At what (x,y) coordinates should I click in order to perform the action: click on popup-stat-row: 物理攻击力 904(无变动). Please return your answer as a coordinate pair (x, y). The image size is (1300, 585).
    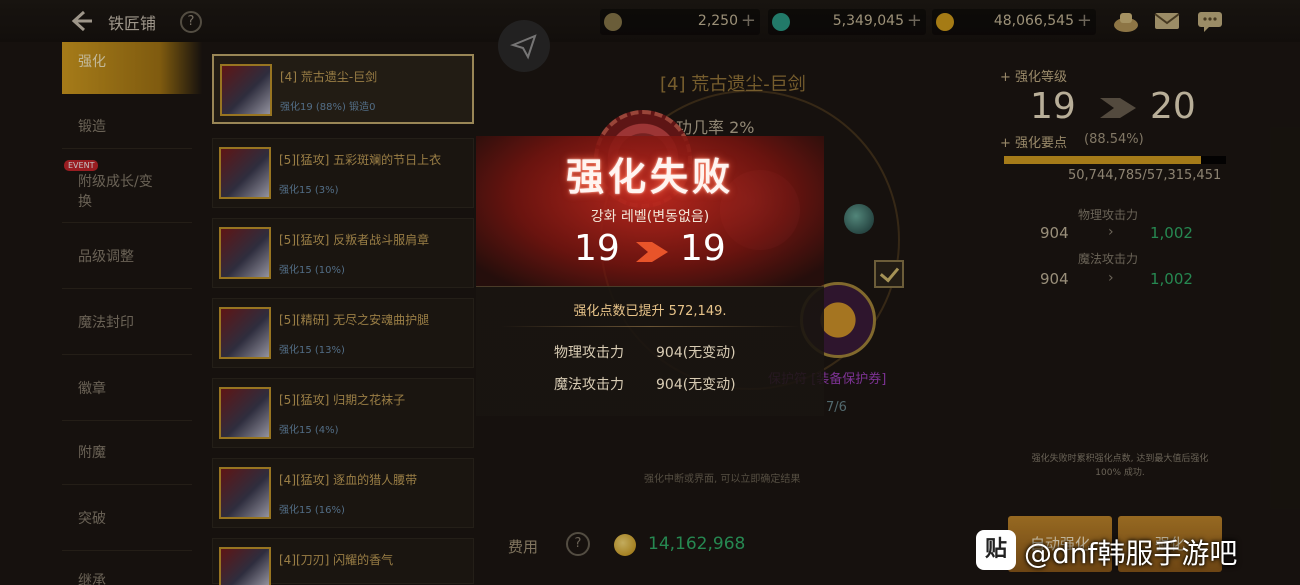
    Looking at the image, I should click on (645, 352).